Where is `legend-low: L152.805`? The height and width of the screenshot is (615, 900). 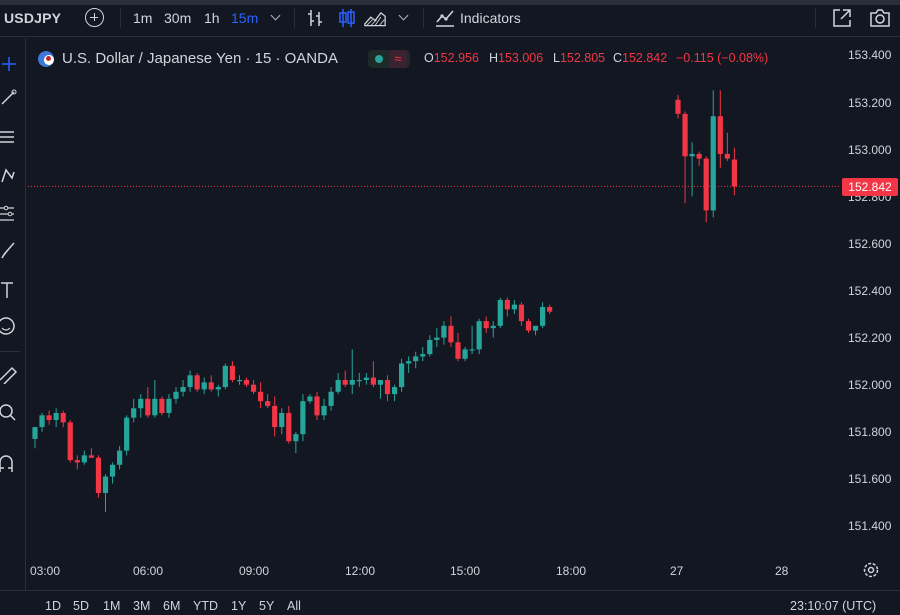
legend-low: L152.805 is located at coordinates (579, 58).